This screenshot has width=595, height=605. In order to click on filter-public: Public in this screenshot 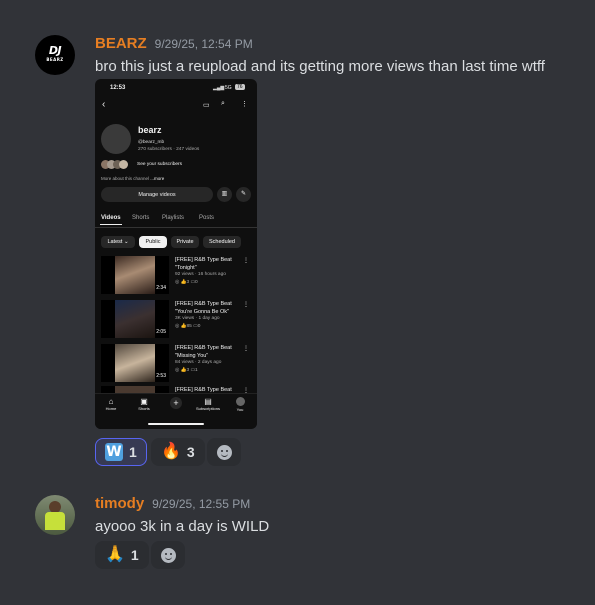, I will do `click(153, 242)`.